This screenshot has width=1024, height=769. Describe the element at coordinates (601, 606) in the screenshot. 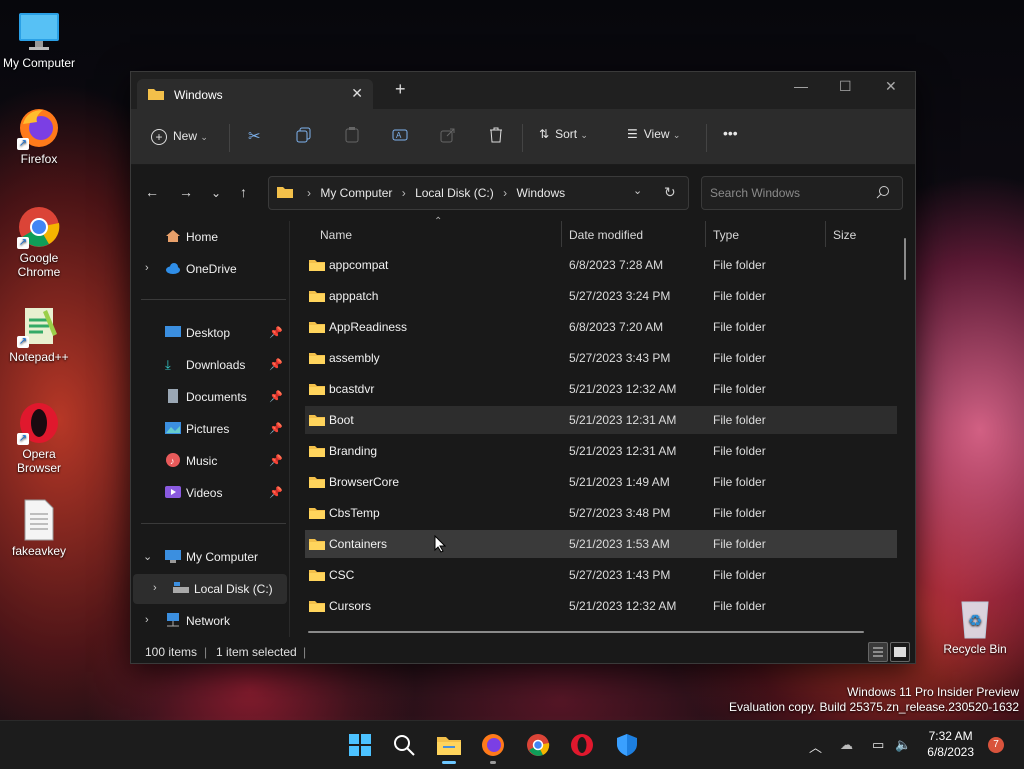

I see `table-row: Cursors 5/21/2023 12:32 AM File folder` at that location.